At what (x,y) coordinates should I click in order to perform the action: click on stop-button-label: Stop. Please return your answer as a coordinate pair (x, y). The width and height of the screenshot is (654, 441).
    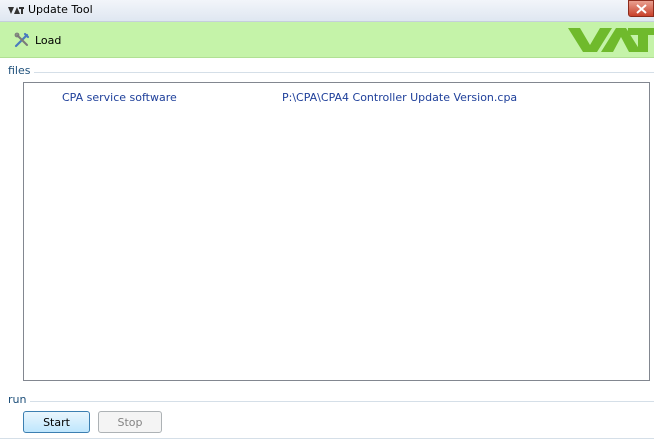
    Looking at the image, I should click on (130, 422).